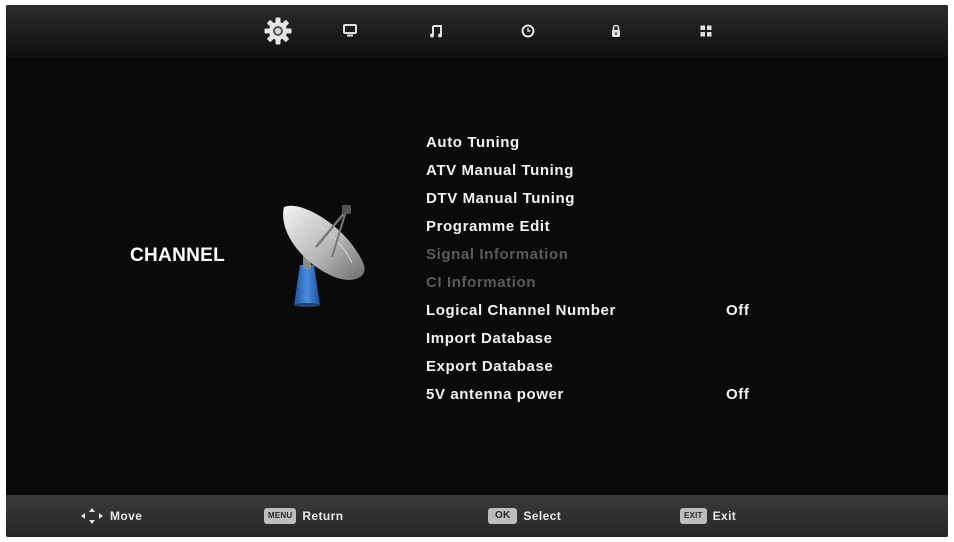 This screenshot has height=542, width=954. I want to click on menu-item-ci-information: CI Information, so click(481, 282).